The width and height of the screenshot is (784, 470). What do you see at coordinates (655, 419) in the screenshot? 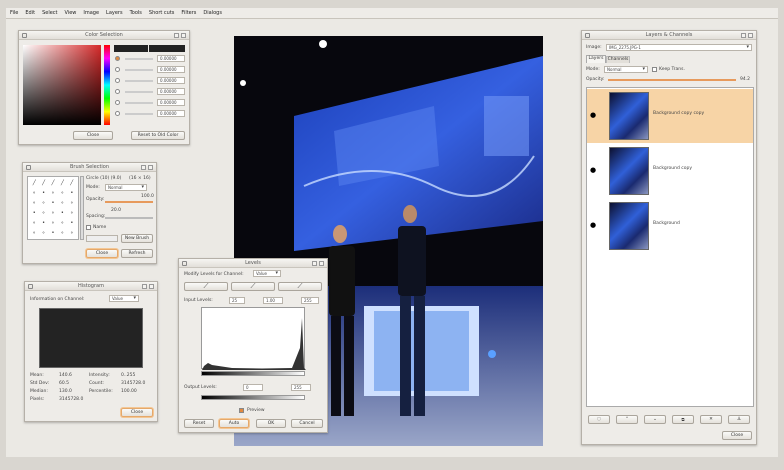
I see `lower-layer-button: ⌄` at bounding box center [655, 419].